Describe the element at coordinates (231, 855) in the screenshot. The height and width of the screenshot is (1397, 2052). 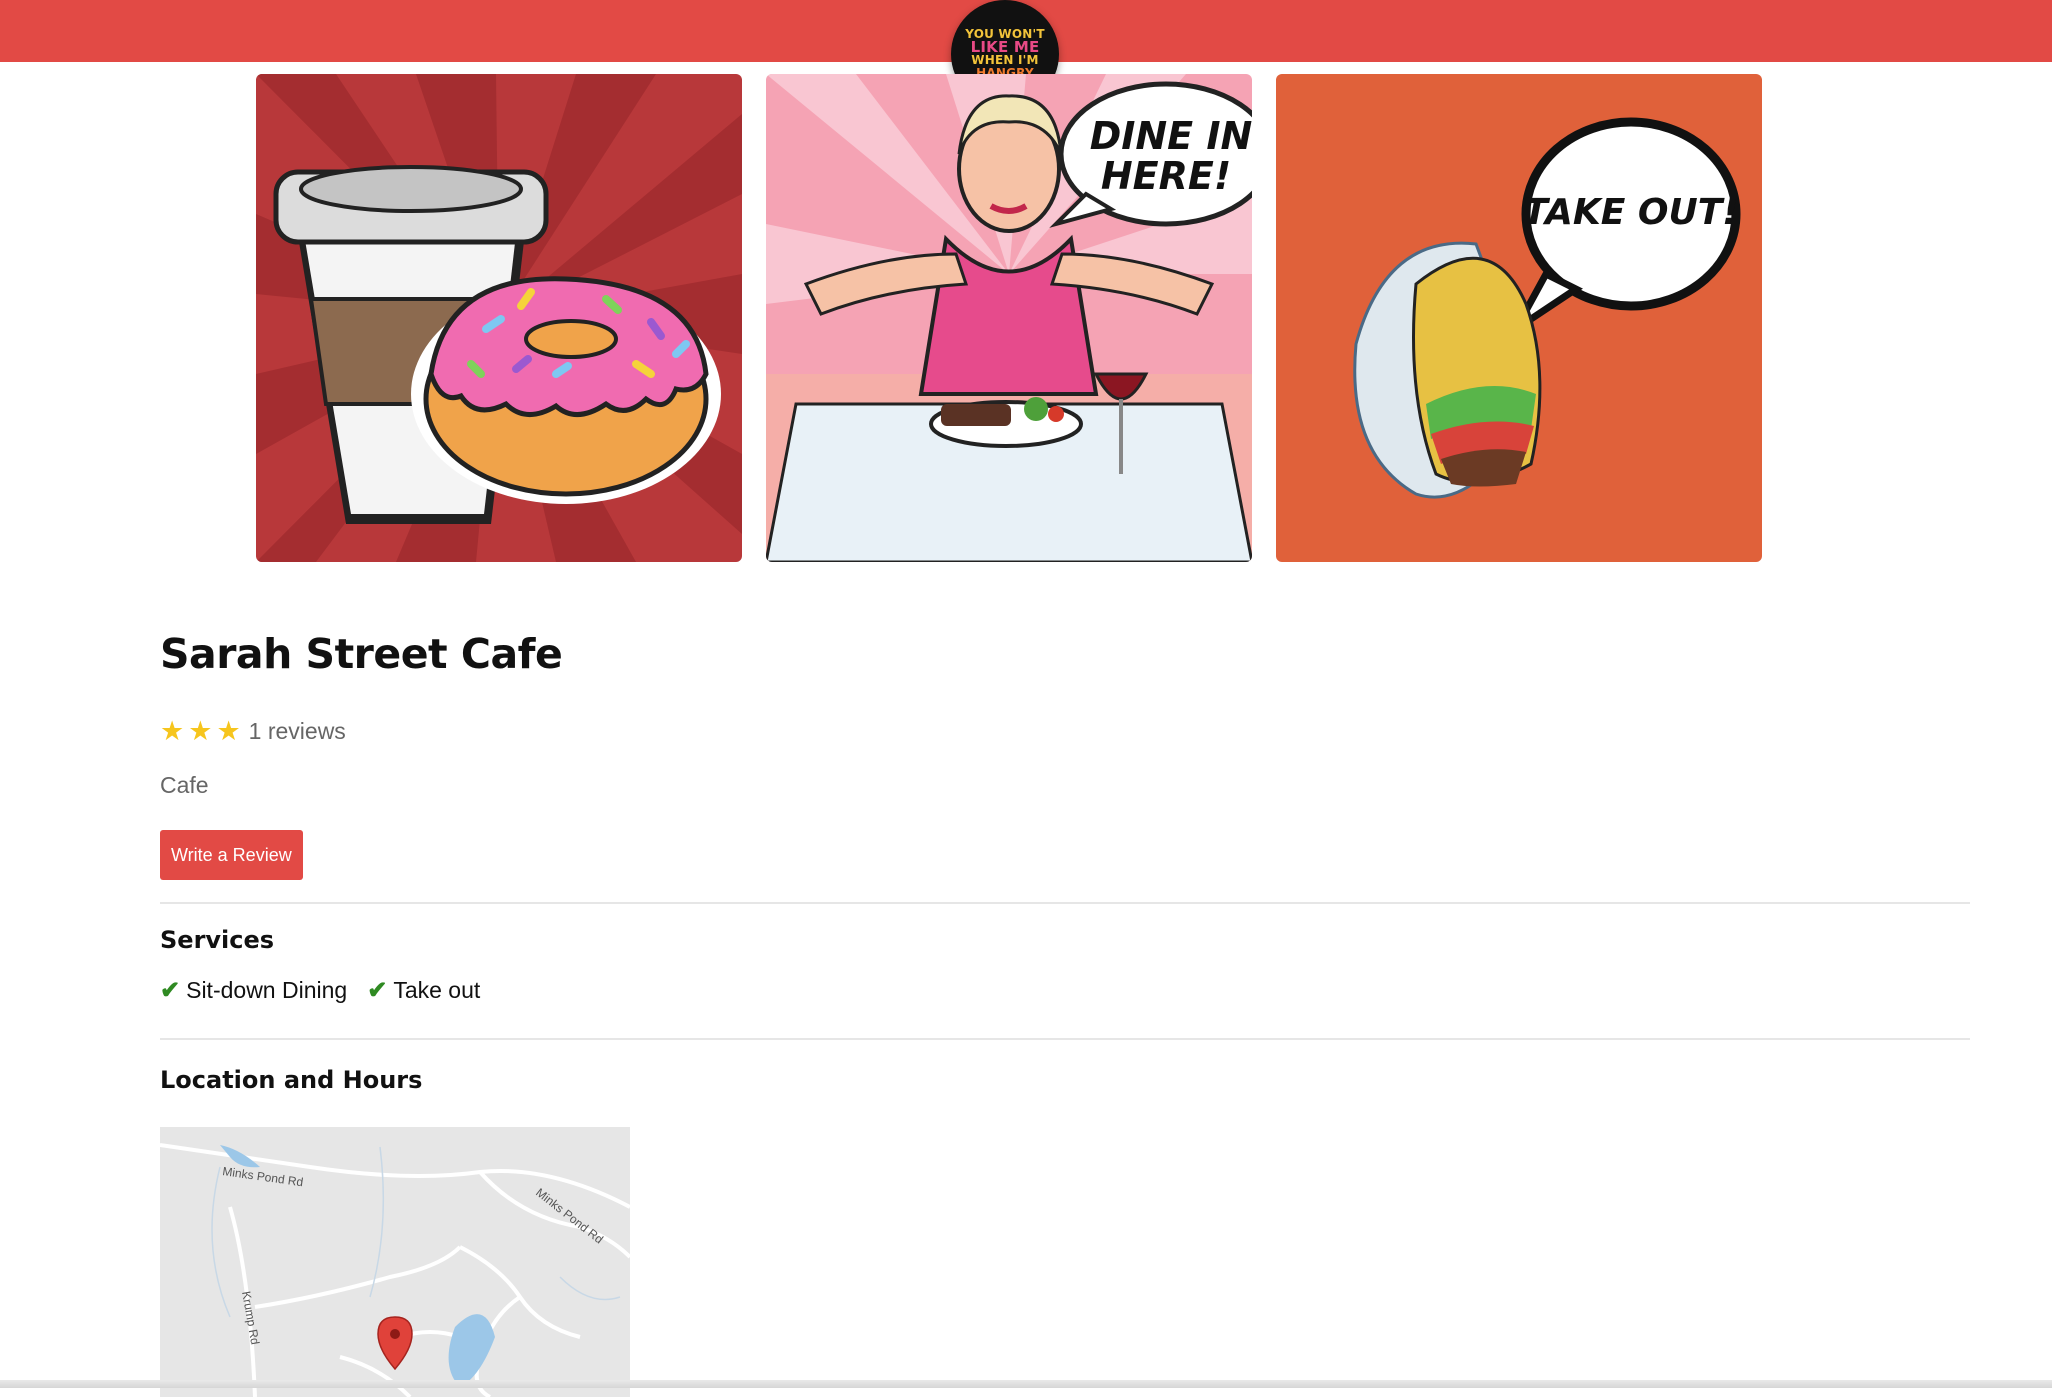
I see `write-review-button: Write a Review` at that location.